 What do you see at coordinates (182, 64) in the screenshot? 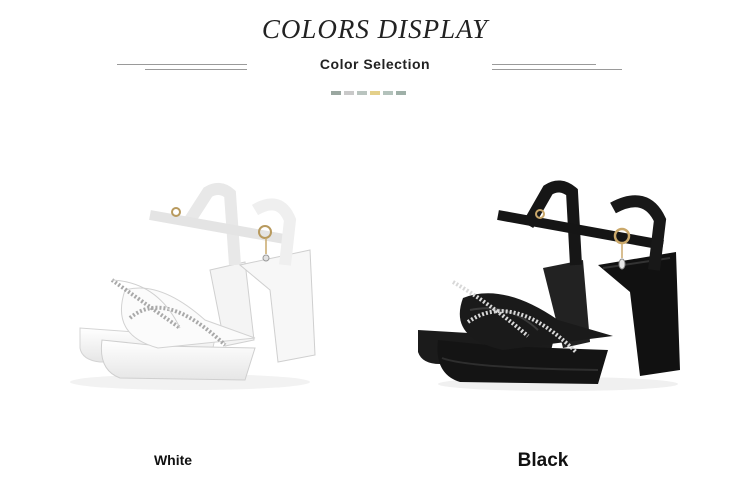
I see `left-decorative-rule-top` at bounding box center [182, 64].